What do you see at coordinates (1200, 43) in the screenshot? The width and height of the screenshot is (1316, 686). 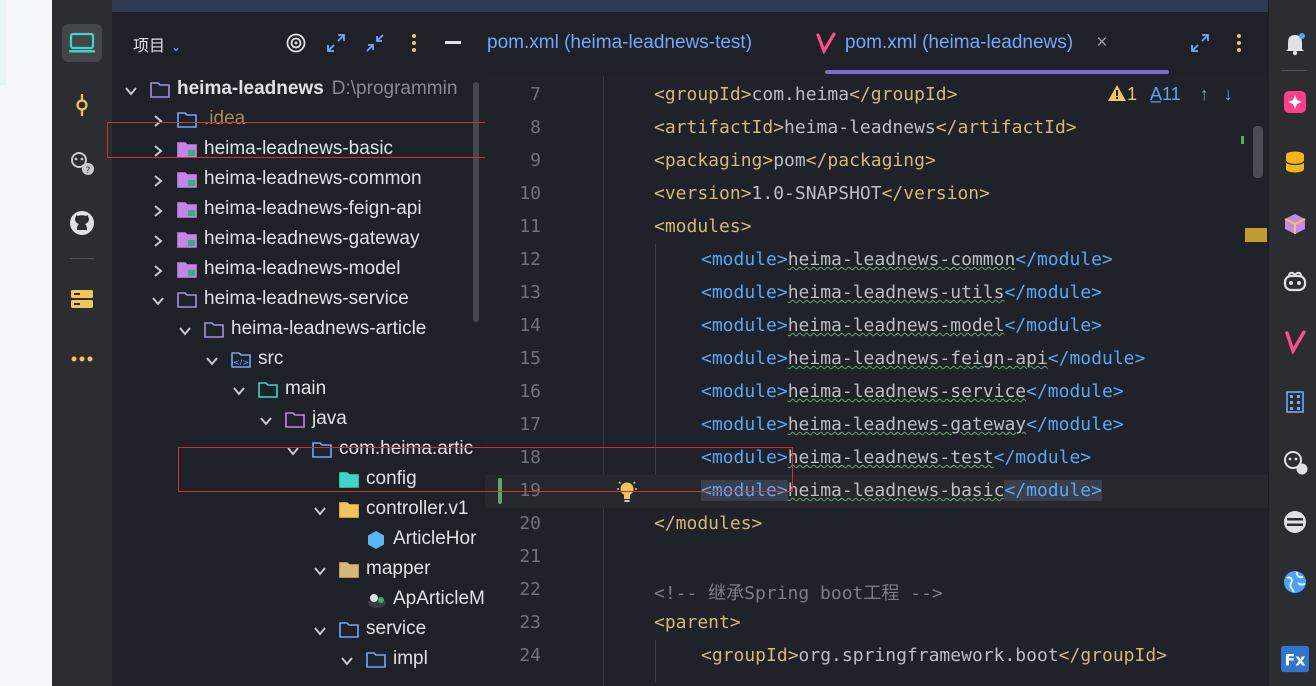 I see `maximize-editor-icon` at bounding box center [1200, 43].